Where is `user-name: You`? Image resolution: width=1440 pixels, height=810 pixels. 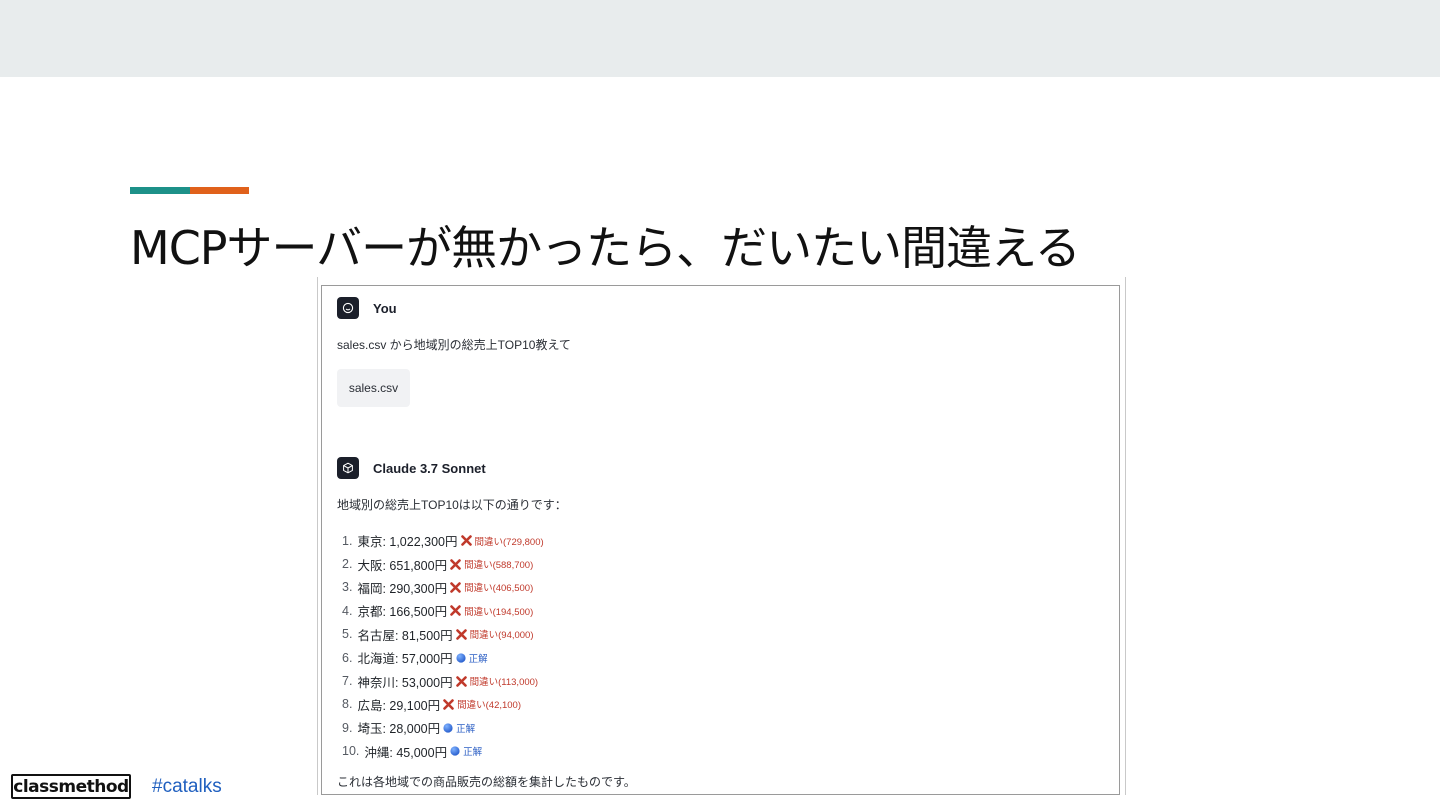
user-name: You is located at coordinates (385, 308).